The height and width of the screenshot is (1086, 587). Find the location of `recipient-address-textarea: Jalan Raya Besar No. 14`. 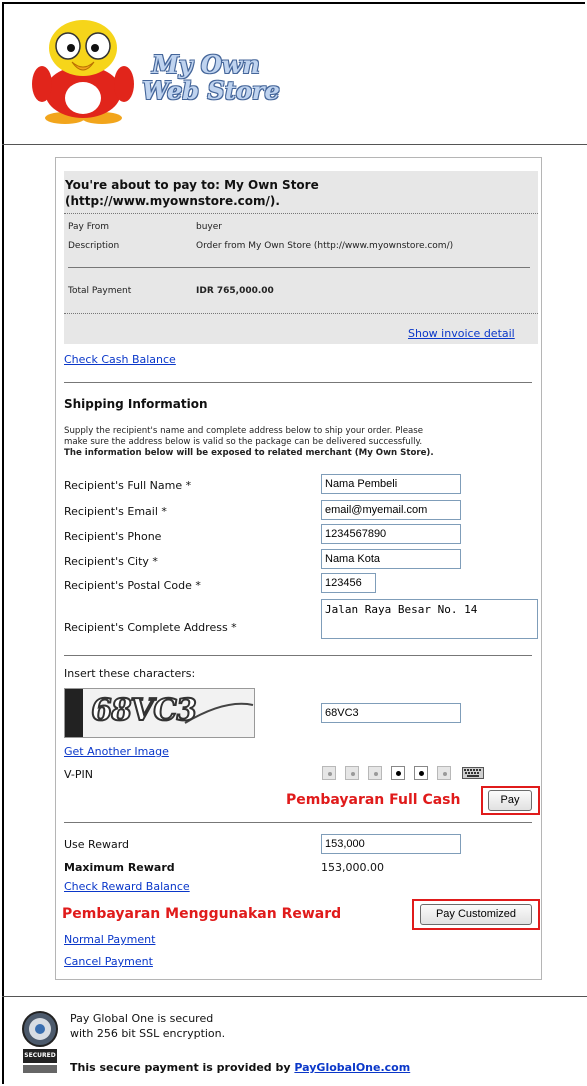

recipient-address-textarea: Jalan Raya Besar No. 14 is located at coordinates (429, 619).